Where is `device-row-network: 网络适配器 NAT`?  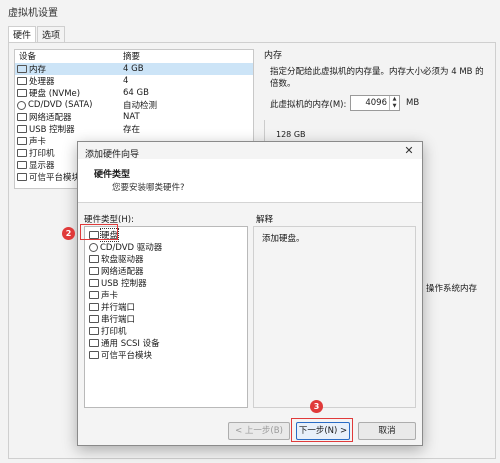 device-row-network: 网络适配器 NAT is located at coordinates (134, 117).